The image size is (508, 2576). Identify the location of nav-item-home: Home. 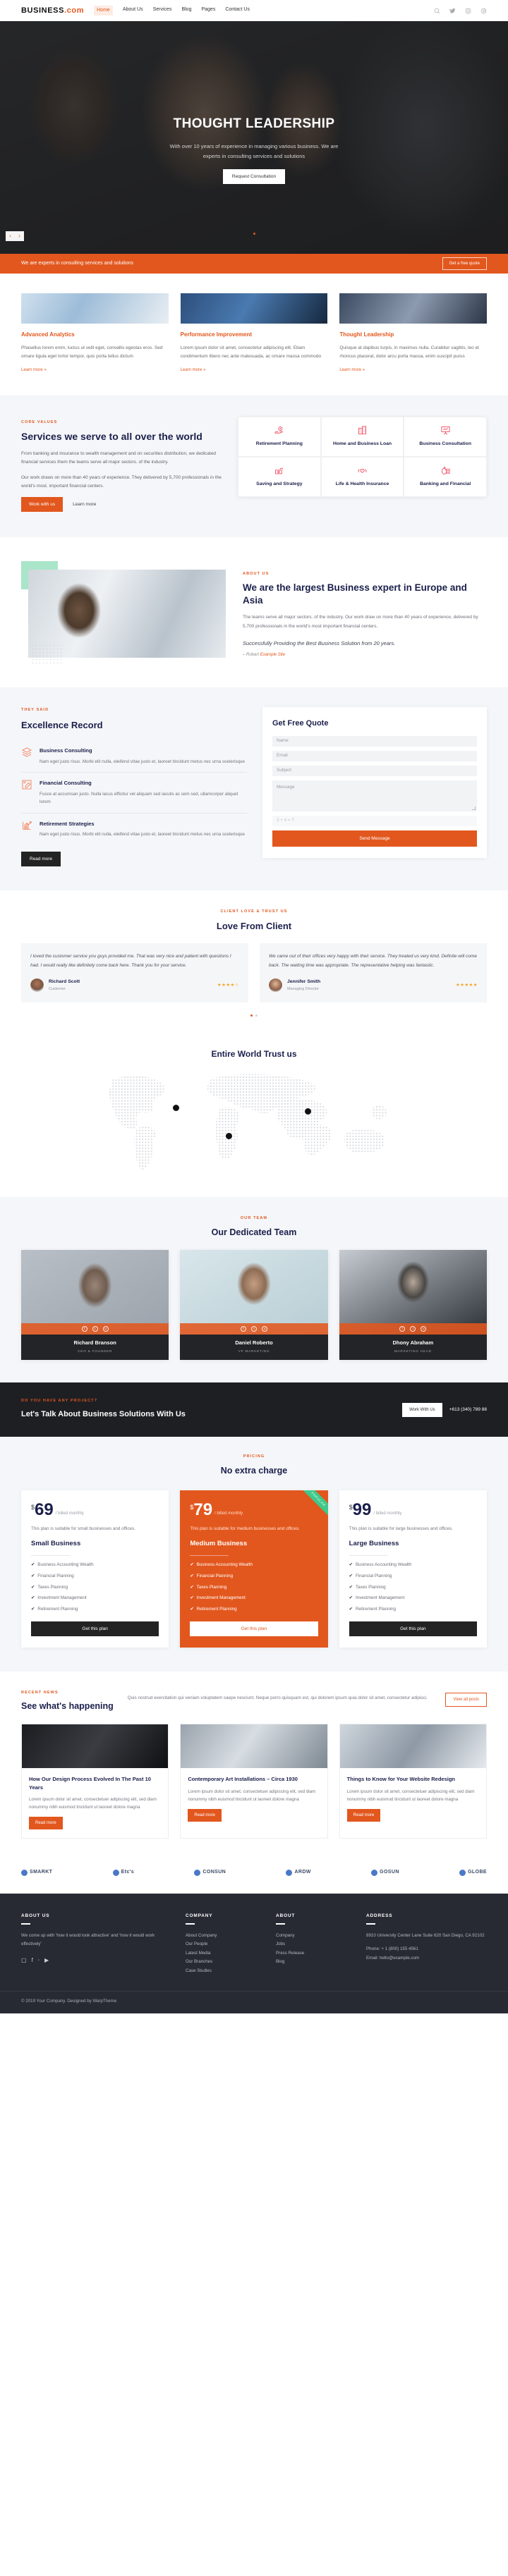
(103, 11).